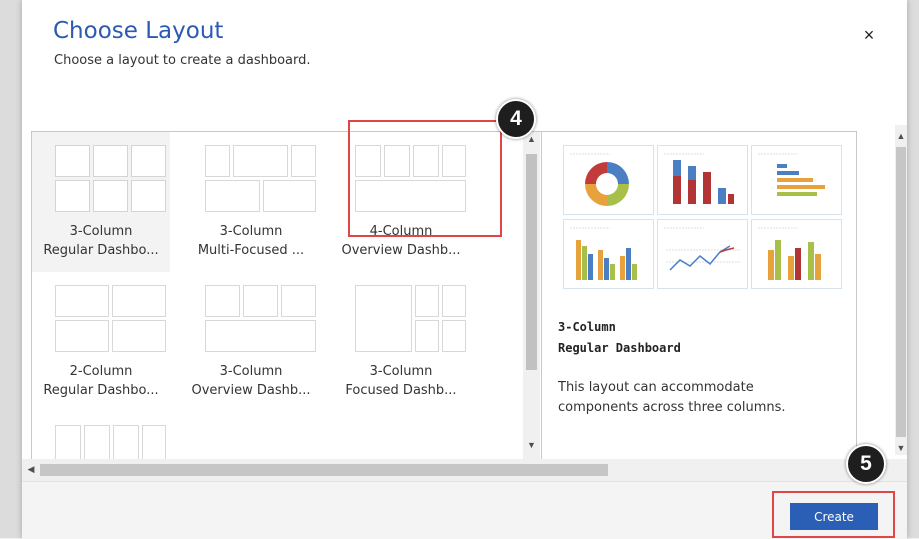 Image resolution: width=919 pixels, height=539 pixels. What do you see at coordinates (608, 180) in the screenshot?
I see `preview-donut-chart-icon` at bounding box center [608, 180].